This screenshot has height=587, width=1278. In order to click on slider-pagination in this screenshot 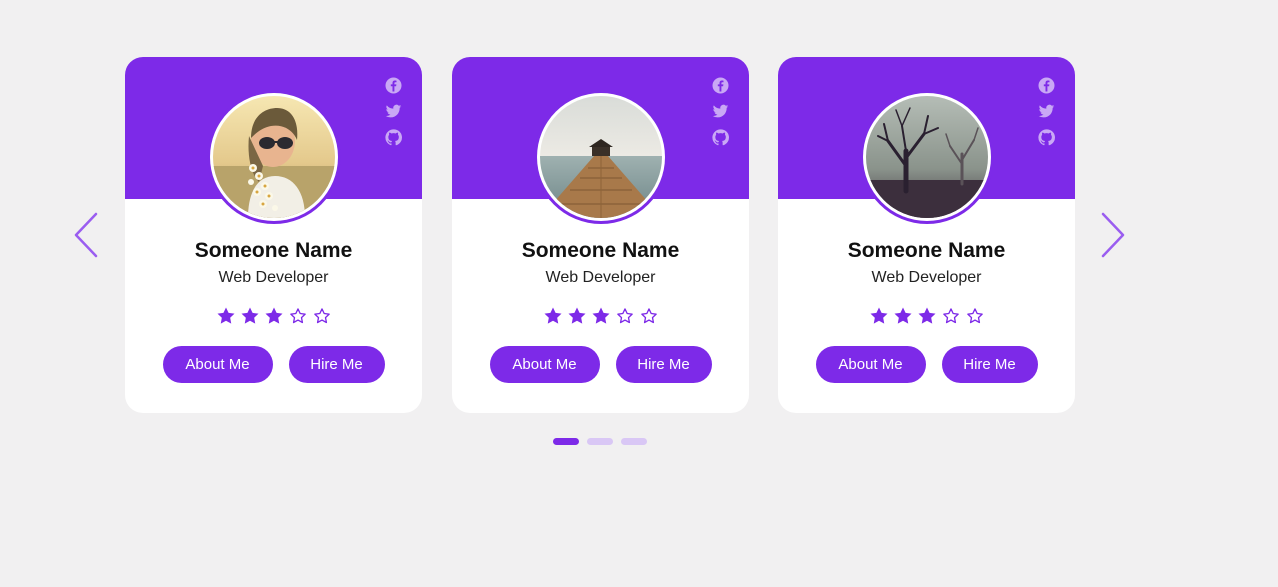, I will do `click(604, 441)`.